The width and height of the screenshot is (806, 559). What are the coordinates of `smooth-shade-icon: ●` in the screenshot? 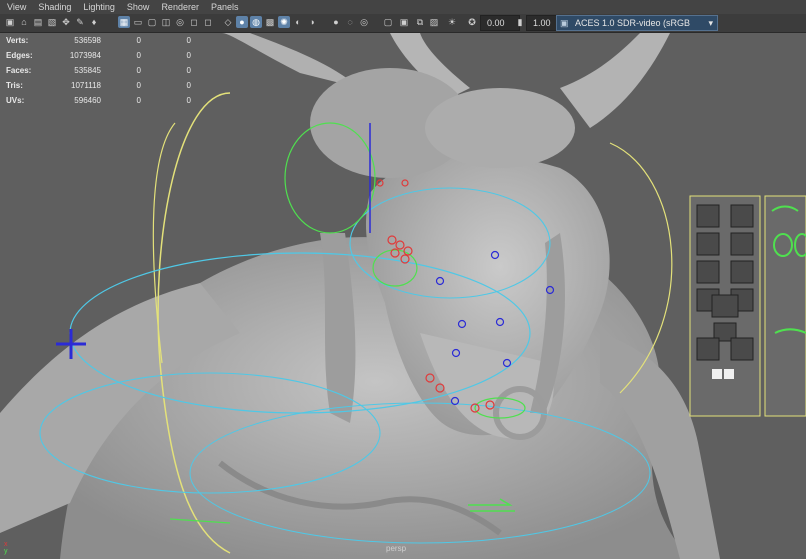 It's located at (242, 22).